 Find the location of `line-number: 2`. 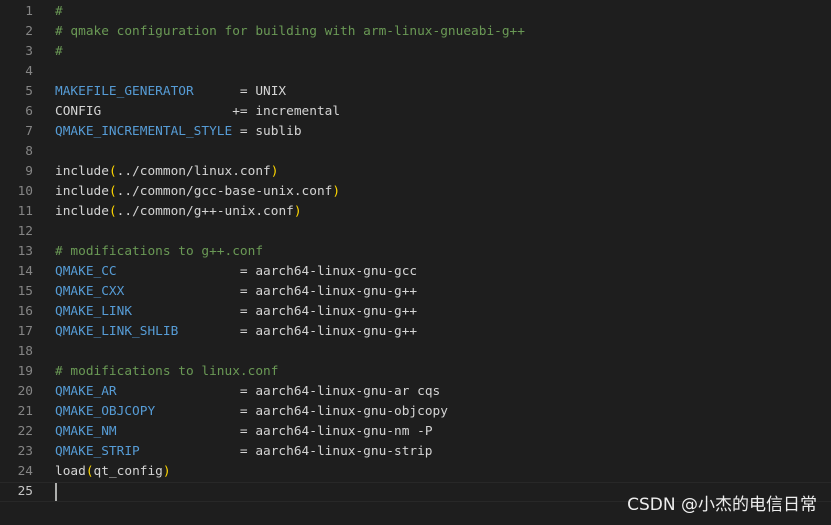

line-number: 2 is located at coordinates (29, 31).